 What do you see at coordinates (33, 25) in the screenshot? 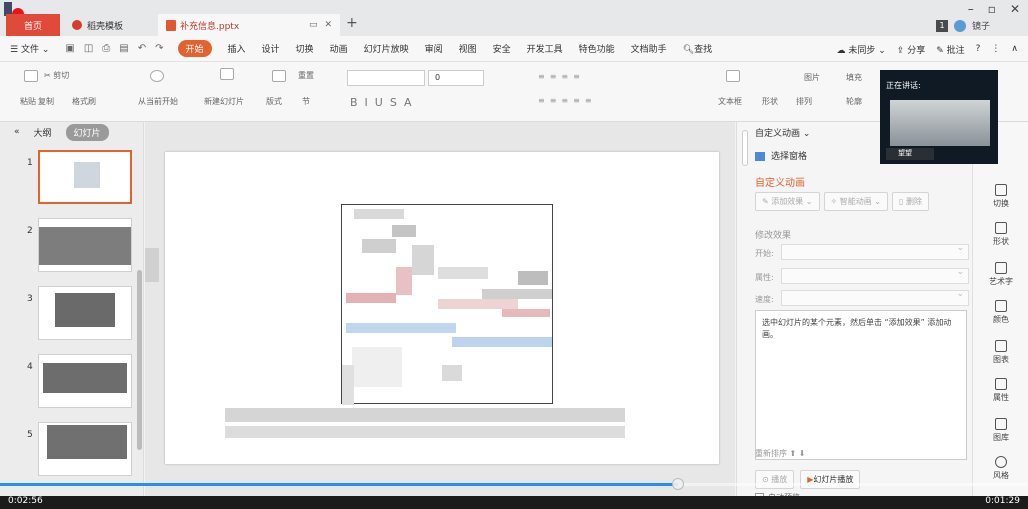
I see `tab-home: 首页` at bounding box center [33, 25].